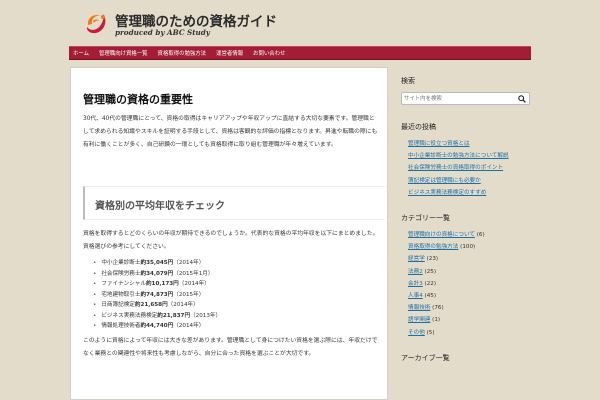 This screenshot has width=600, height=400. What do you see at coordinates (430, 296) in the screenshot?
I see `category-count: (45)` at bounding box center [430, 296].